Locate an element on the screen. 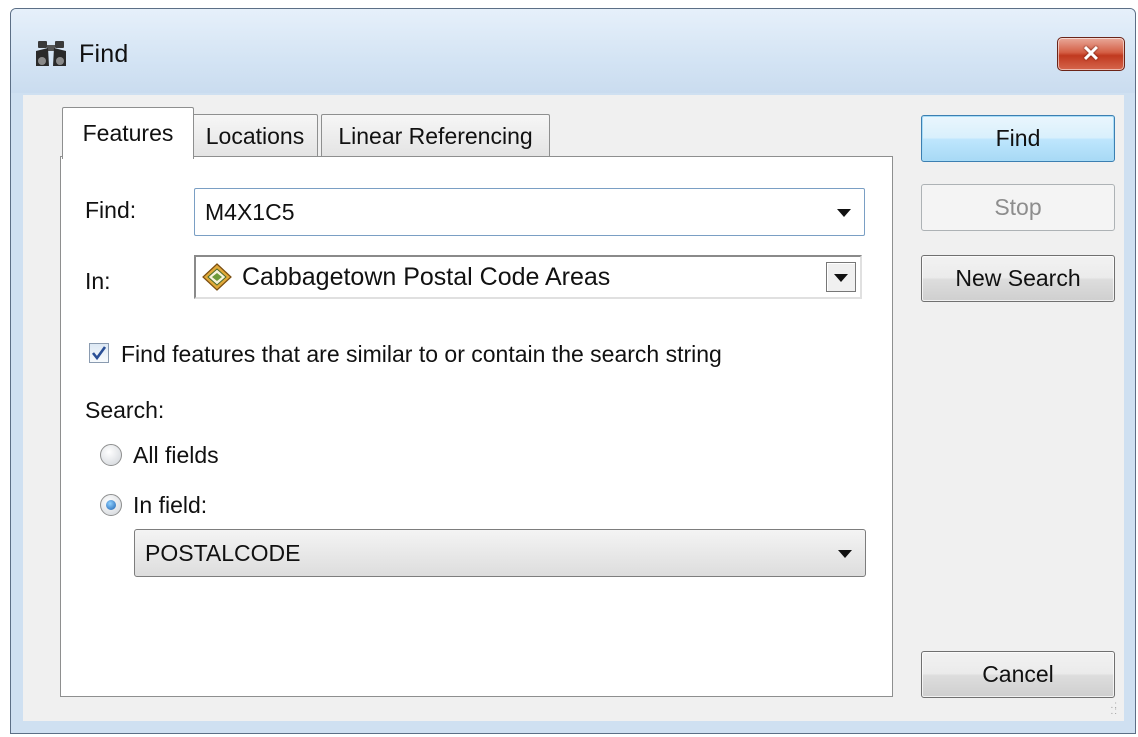 The width and height of the screenshot is (1138, 737). title-bar: Find ✕ is located at coordinates (573, 51).